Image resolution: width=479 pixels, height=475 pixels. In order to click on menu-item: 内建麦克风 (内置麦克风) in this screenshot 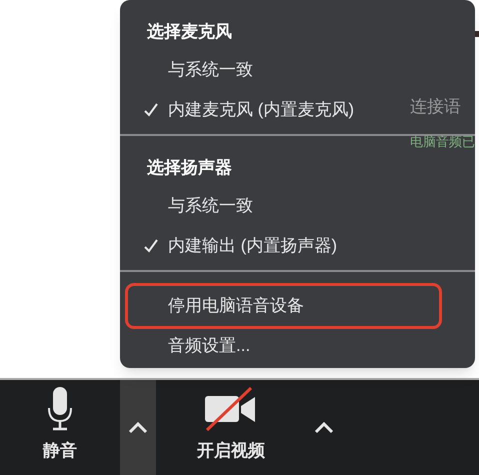, I will do `click(243, 110)`.